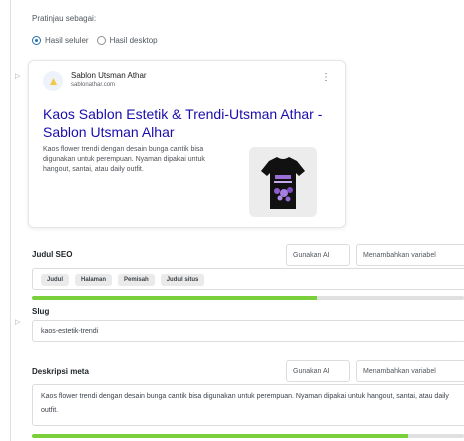 The image size is (464, 441). What do you see at coordinates (220, 436) in the screenshot?
I see `meta-description-progress-fill` at bounding box center [220, 436].